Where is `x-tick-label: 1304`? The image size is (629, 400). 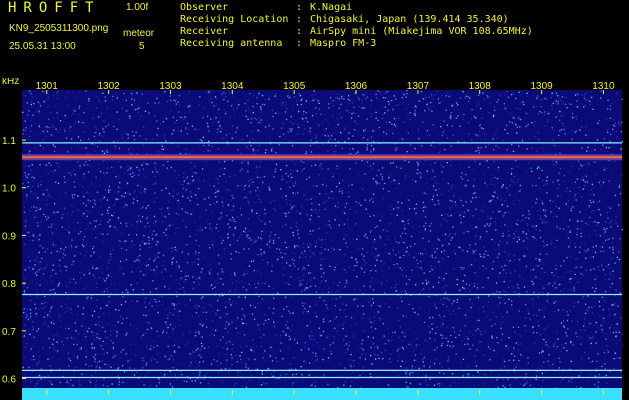 x-tick-label: 1304 is located at coordinates (232, 86).